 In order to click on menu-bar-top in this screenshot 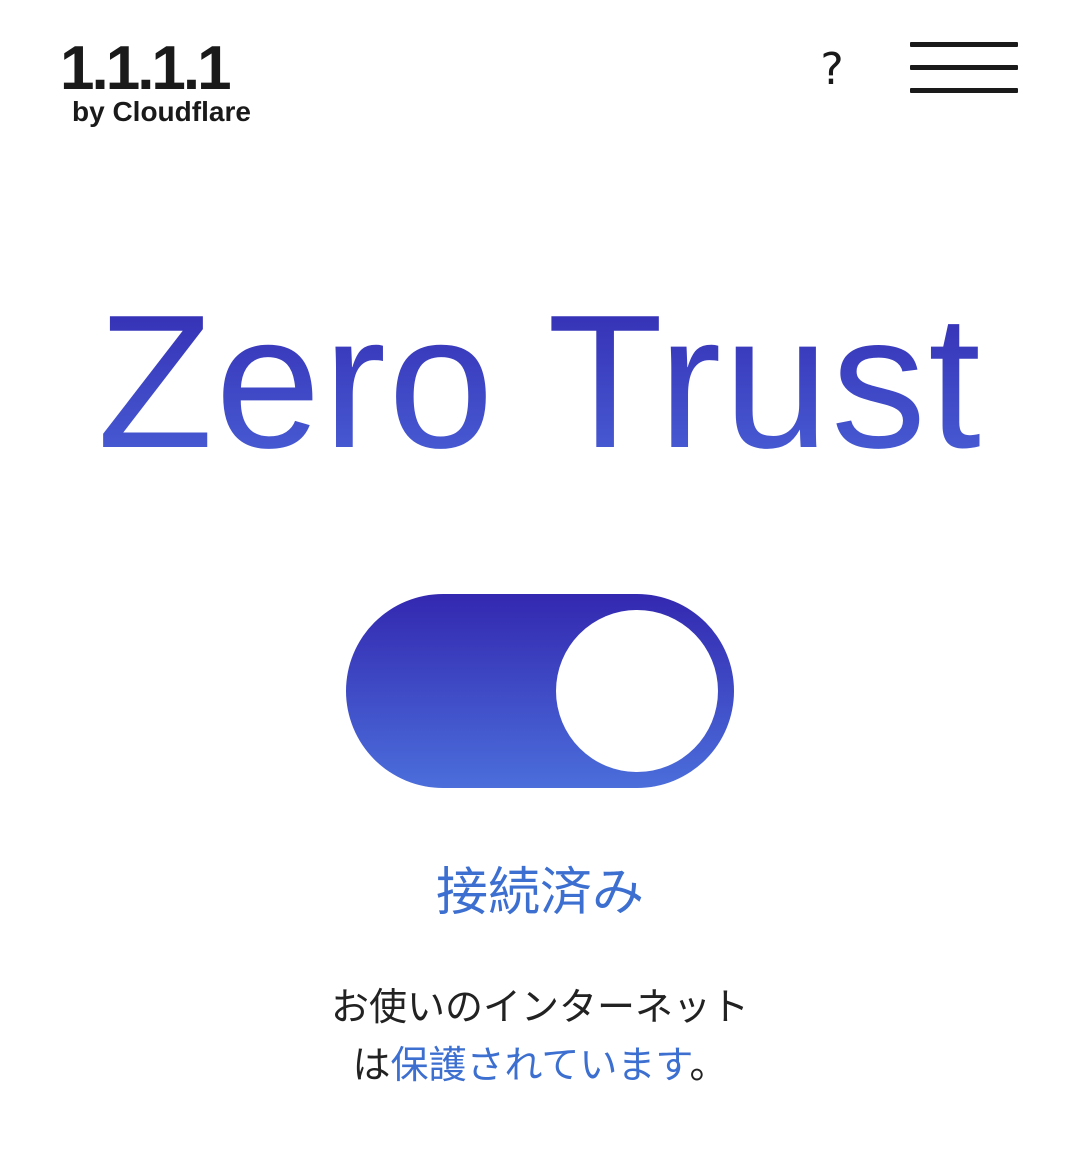, I will do `click(964, 44)`.